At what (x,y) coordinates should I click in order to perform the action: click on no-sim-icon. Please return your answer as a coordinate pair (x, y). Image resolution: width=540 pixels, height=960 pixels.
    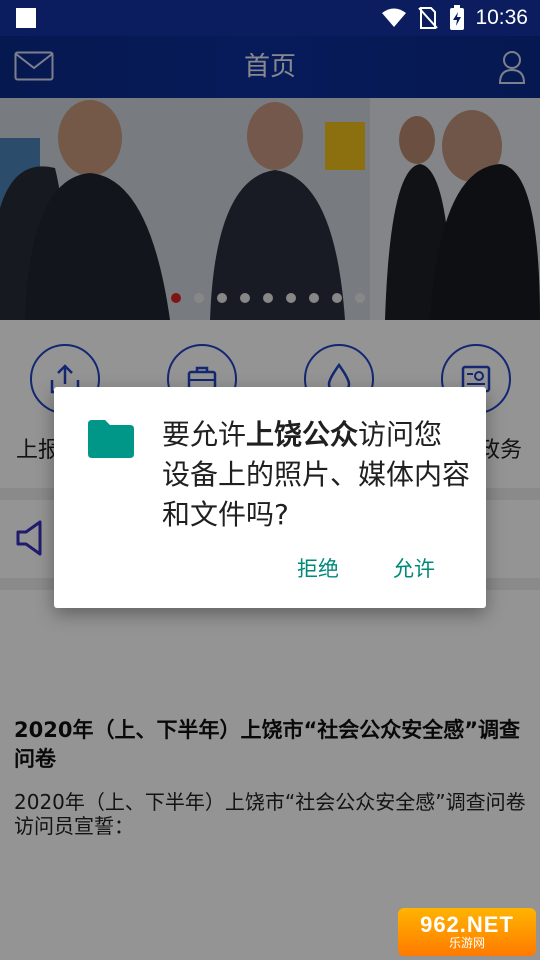
    Looking at the image, I should click on (428, 18).